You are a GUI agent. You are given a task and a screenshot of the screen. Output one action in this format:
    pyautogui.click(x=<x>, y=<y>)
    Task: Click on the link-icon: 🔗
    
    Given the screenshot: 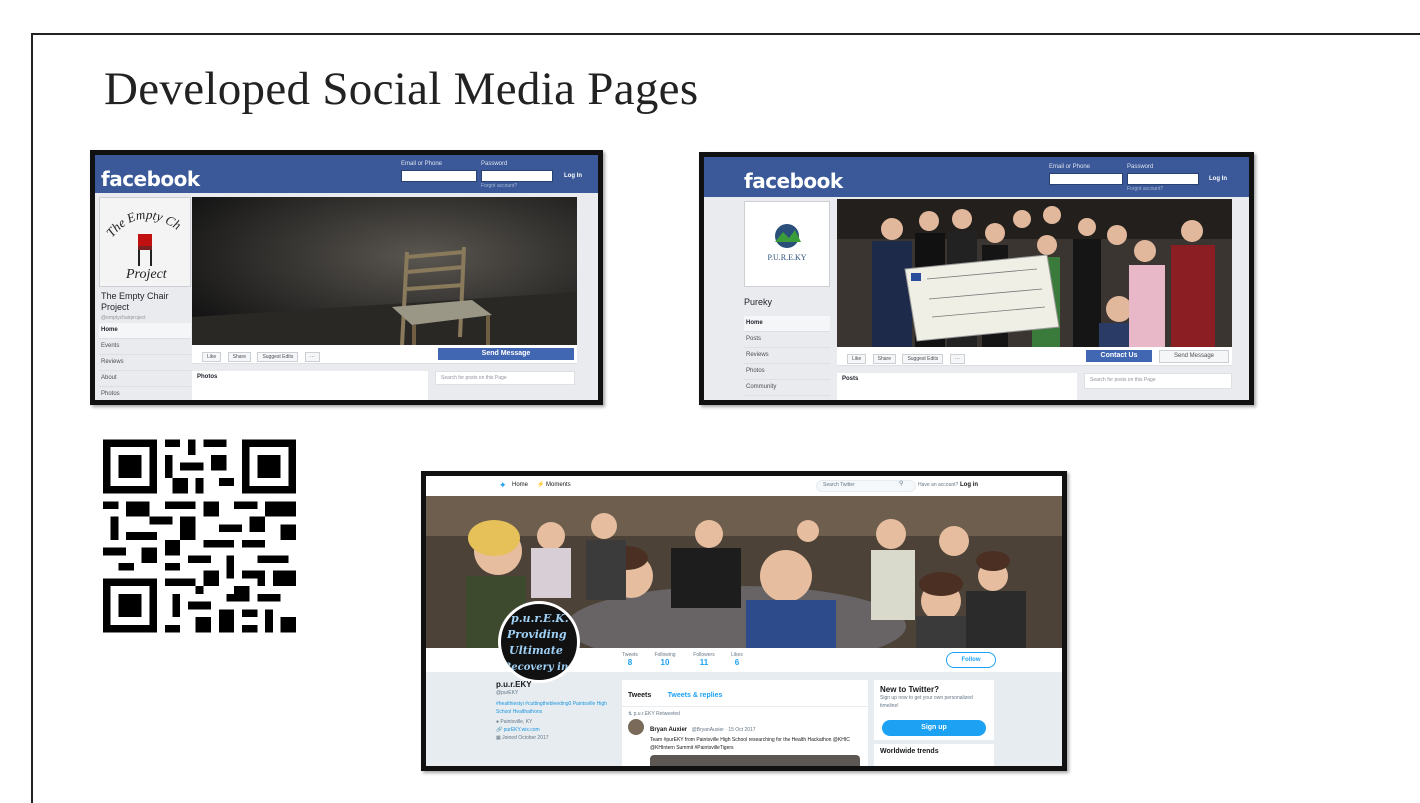 What is the action you would take?
    pyautogui.click(x=500, y=730)
    